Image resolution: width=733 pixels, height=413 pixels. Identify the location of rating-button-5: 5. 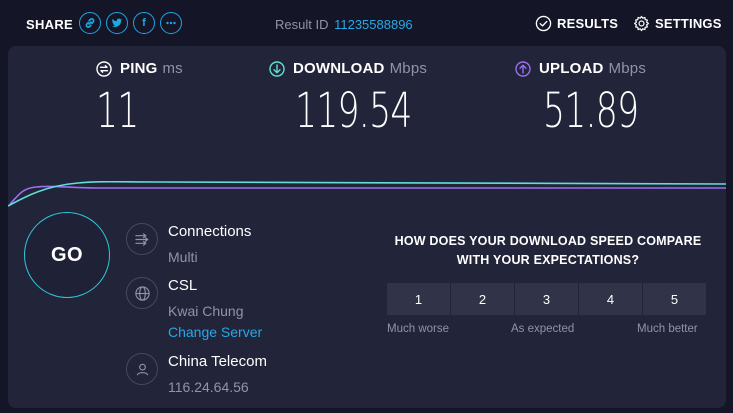
(674, 299).